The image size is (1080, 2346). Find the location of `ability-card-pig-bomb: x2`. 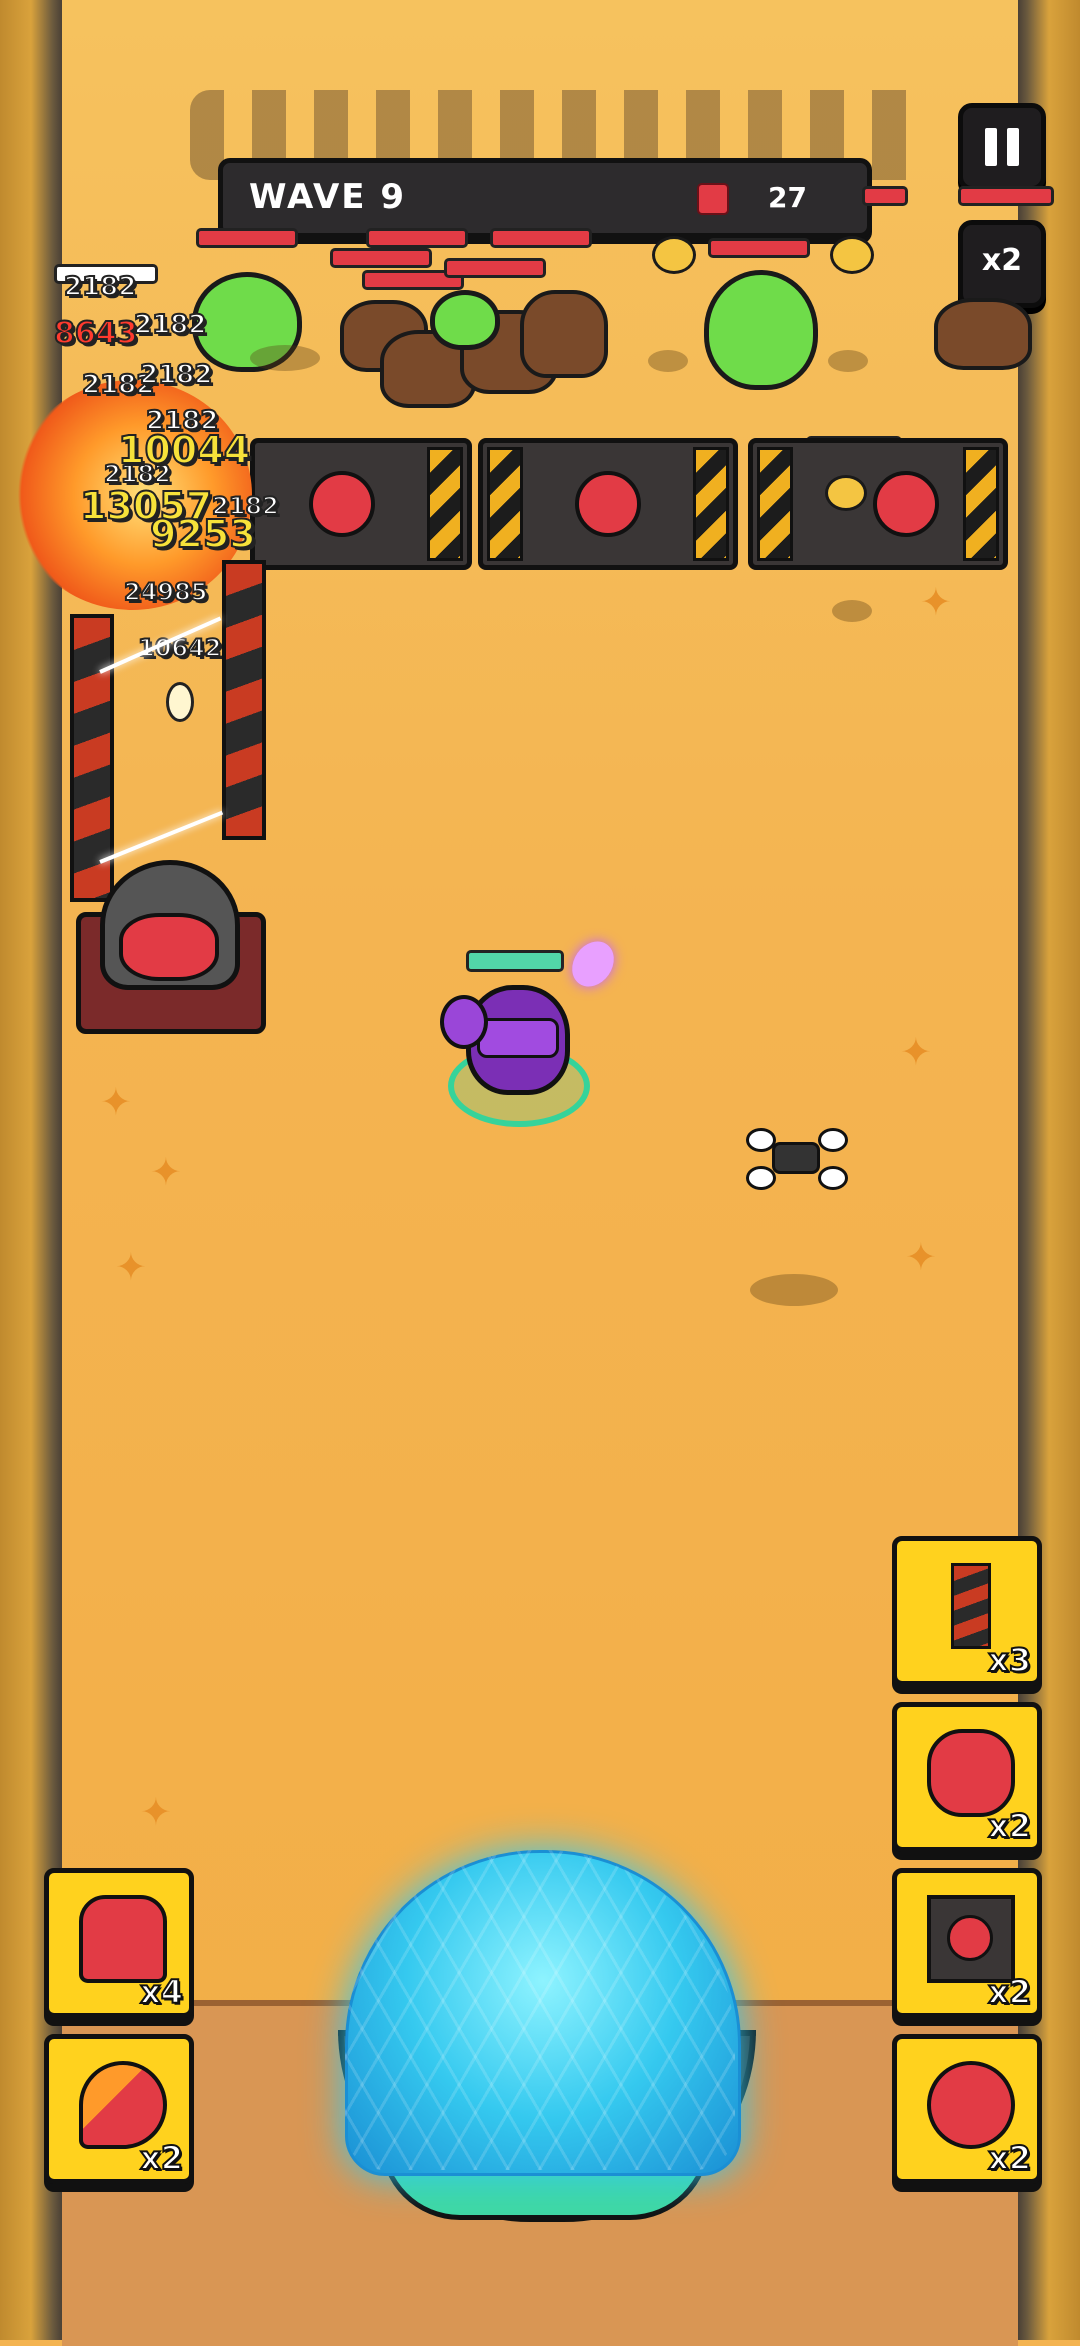

ability-card-pig-bomb: x2 is located at coordinates (967, 2109).